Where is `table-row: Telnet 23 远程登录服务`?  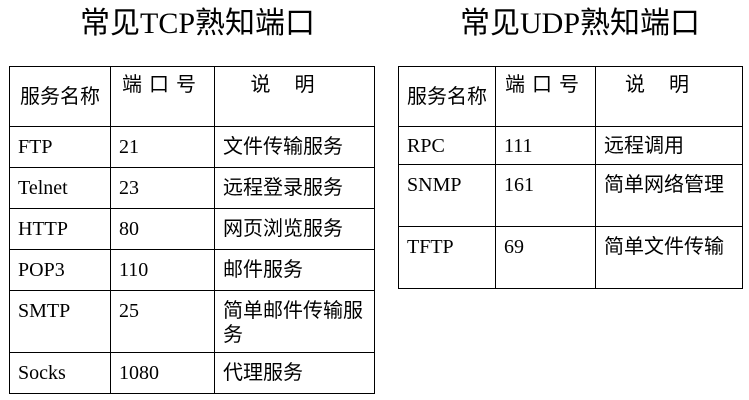
table-row: Telnet 23 远程登录服务 is located at coordinates (192, 188).